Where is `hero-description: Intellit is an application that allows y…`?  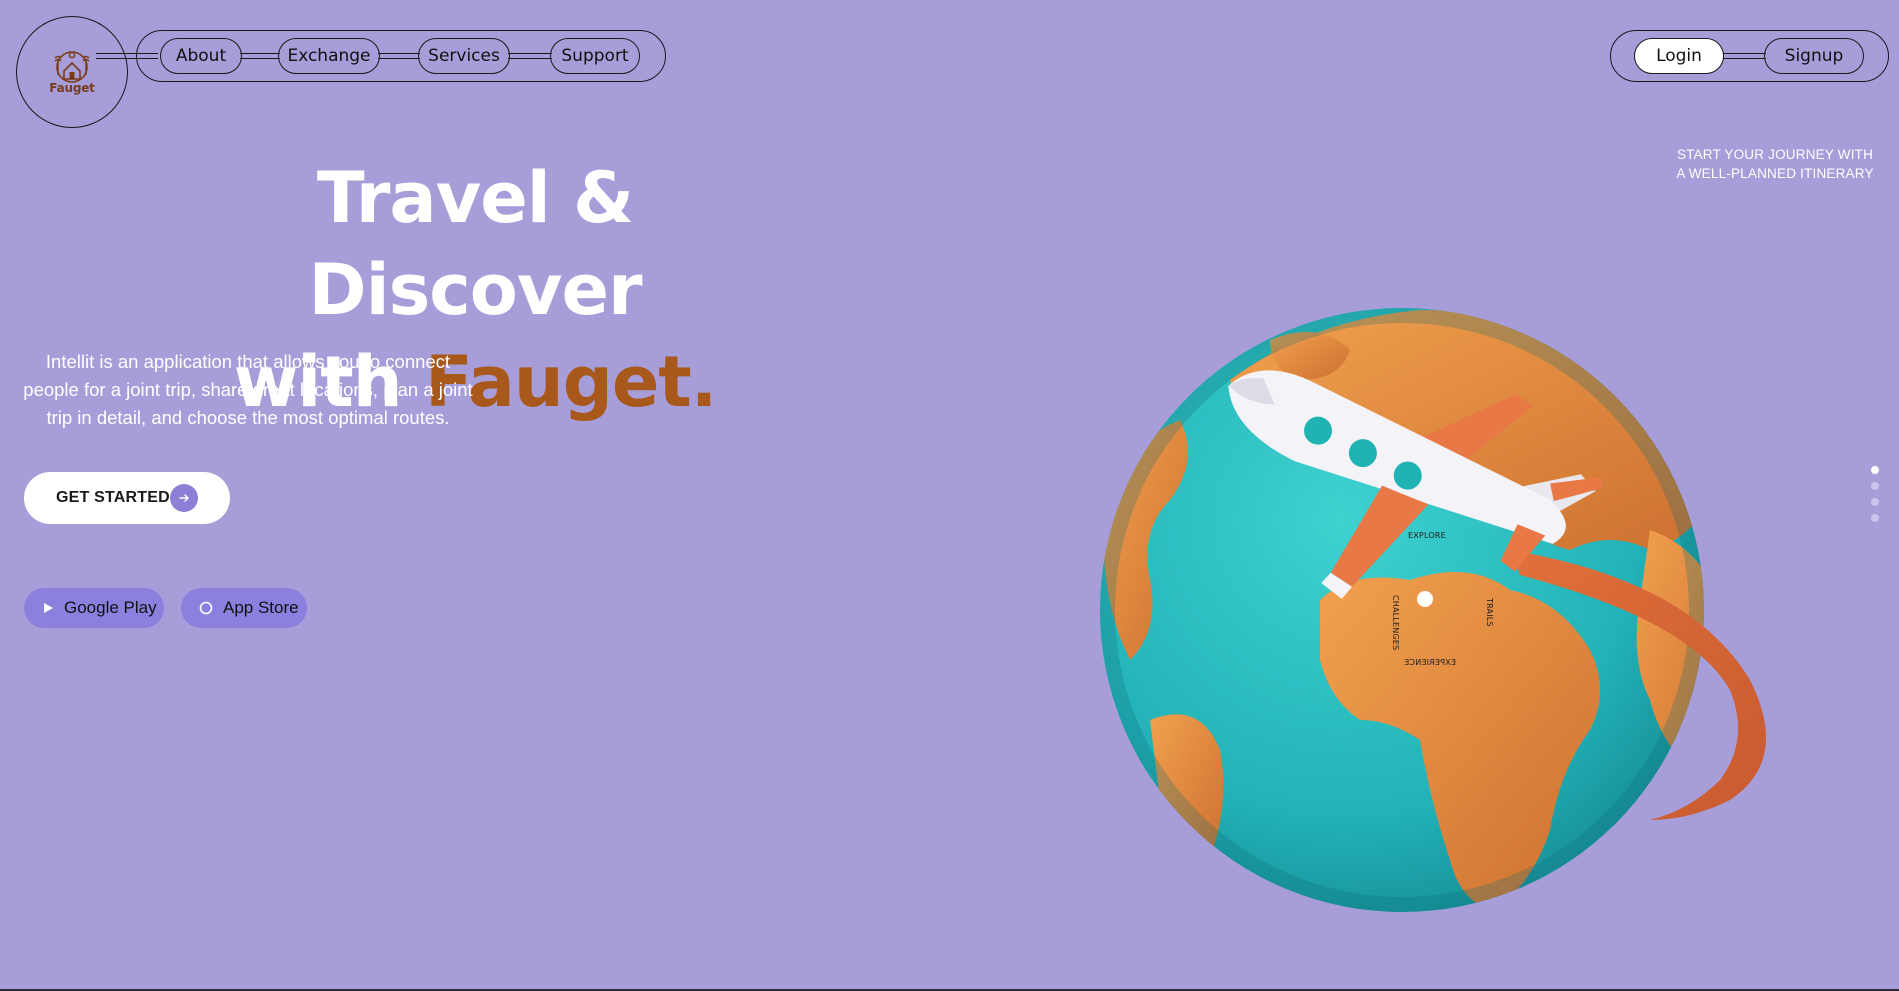
hero-description: Intellit is an application that allows y… is located at coordinates (248, 389).